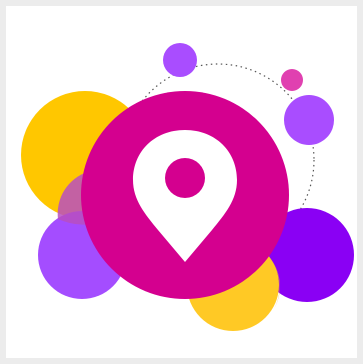  I want to click on pink-dot-small, so click(292, 80).